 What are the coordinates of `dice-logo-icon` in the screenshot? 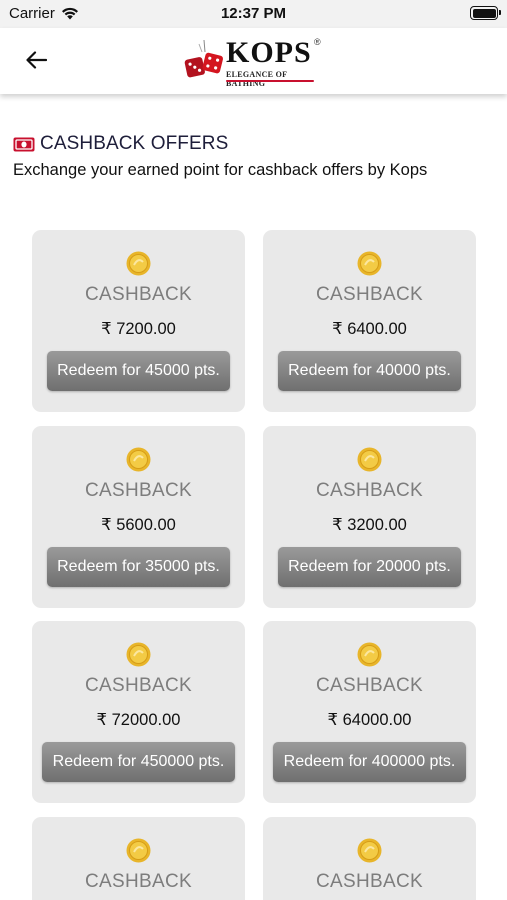 It's located at (203, 58).